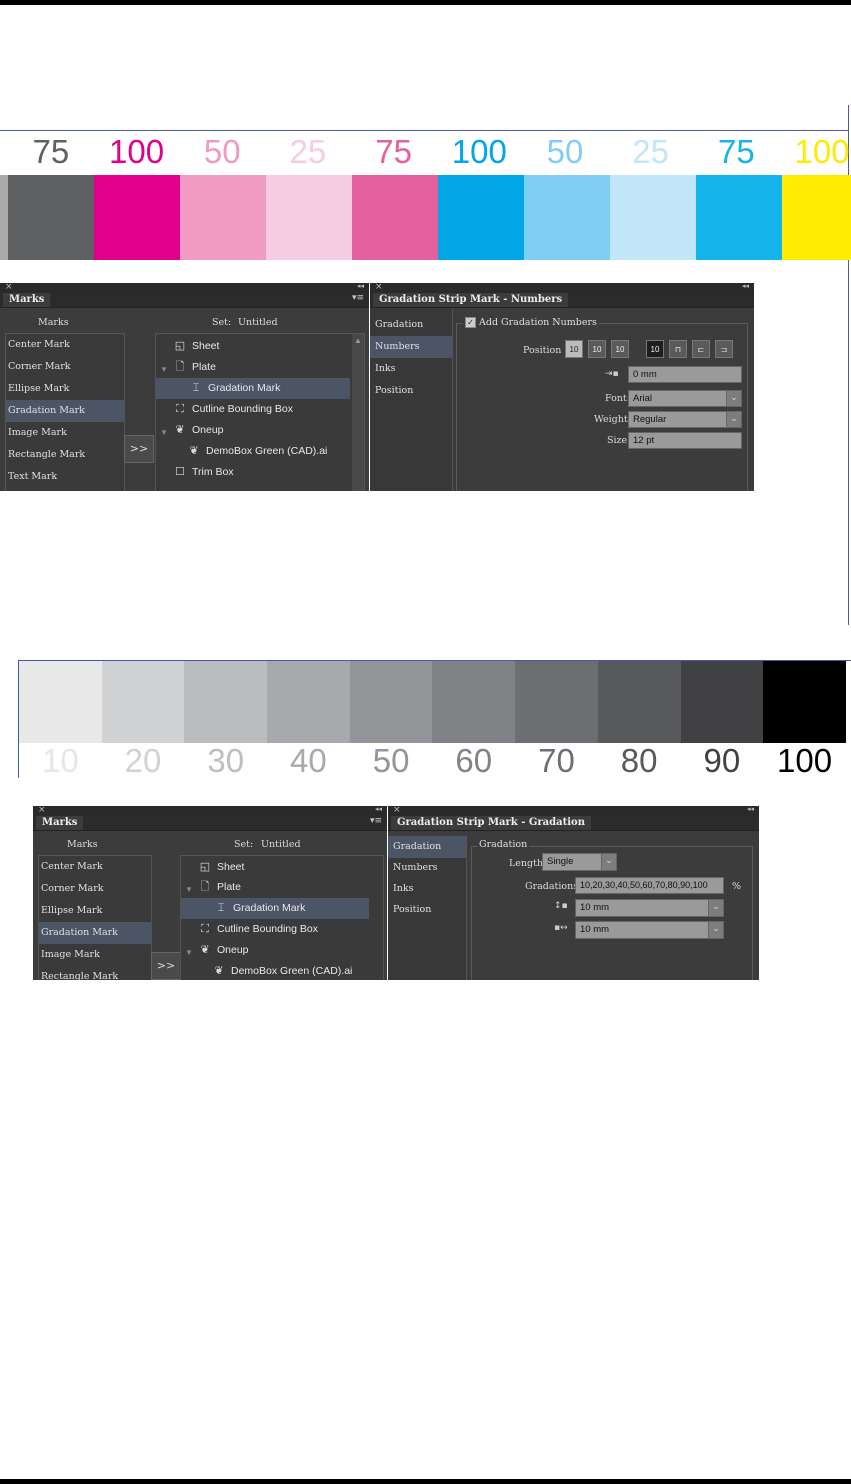  Describe the element at coordinates (262, 472) in the screenshot. I see `tree-item-trim-box: ☐ Trim Box` at that location.